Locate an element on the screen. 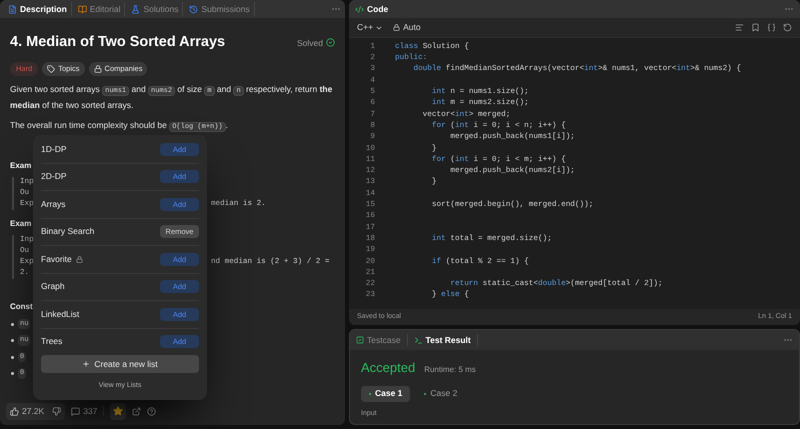  check-icon is located at coordinates (330, 43).